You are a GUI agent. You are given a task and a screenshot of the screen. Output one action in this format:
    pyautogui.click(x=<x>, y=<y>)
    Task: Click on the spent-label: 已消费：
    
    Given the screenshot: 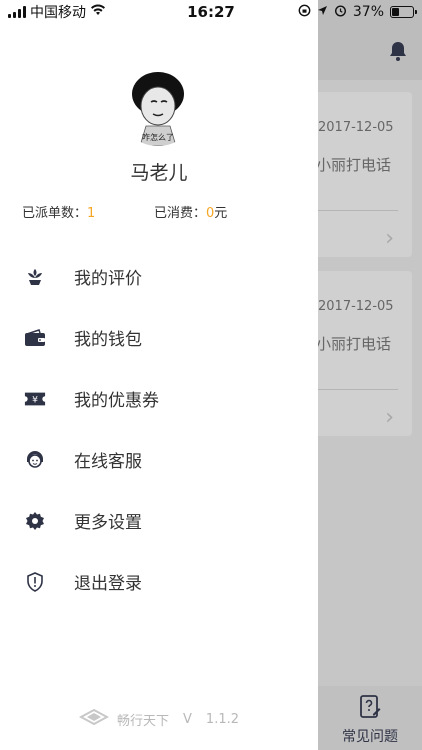 What is the action you would take?
    pyautogui.click(x=180, y=213)
    